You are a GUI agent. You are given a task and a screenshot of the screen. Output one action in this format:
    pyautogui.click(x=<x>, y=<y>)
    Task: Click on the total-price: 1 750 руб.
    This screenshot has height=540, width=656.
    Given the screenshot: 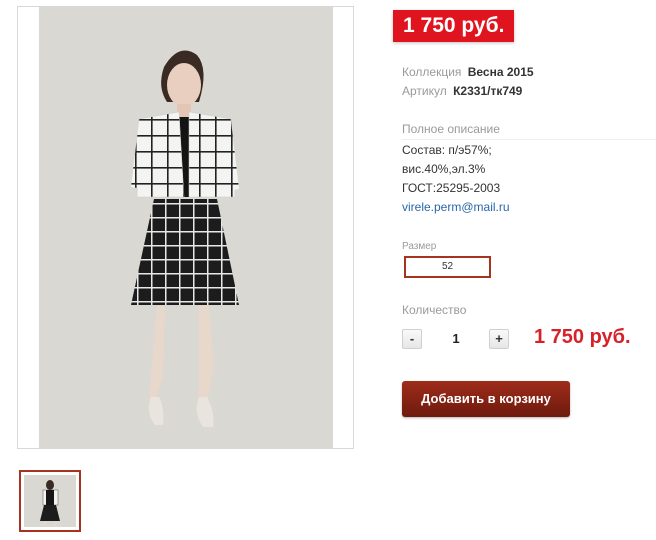 What is the action you would take?
    pyautogui.click(x=582, y=337)
    